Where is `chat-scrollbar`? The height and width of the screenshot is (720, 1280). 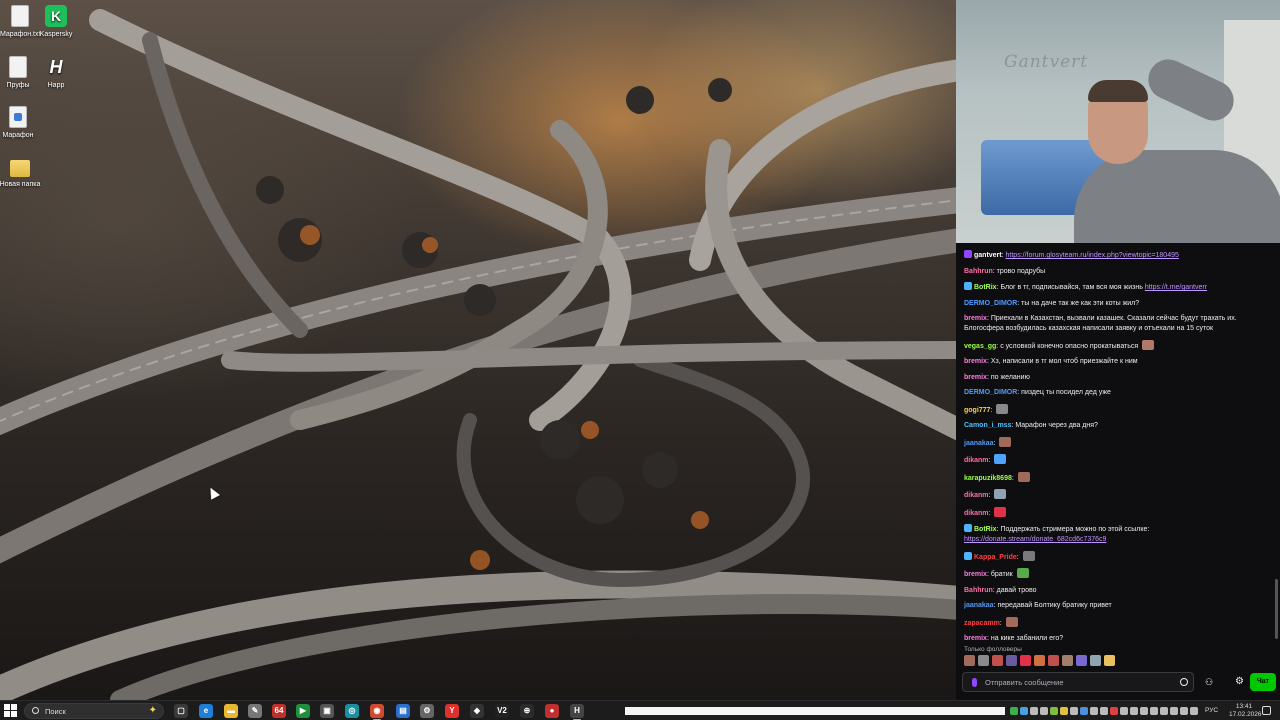 chat-scrollbar is located at coordinates (1276, 609).